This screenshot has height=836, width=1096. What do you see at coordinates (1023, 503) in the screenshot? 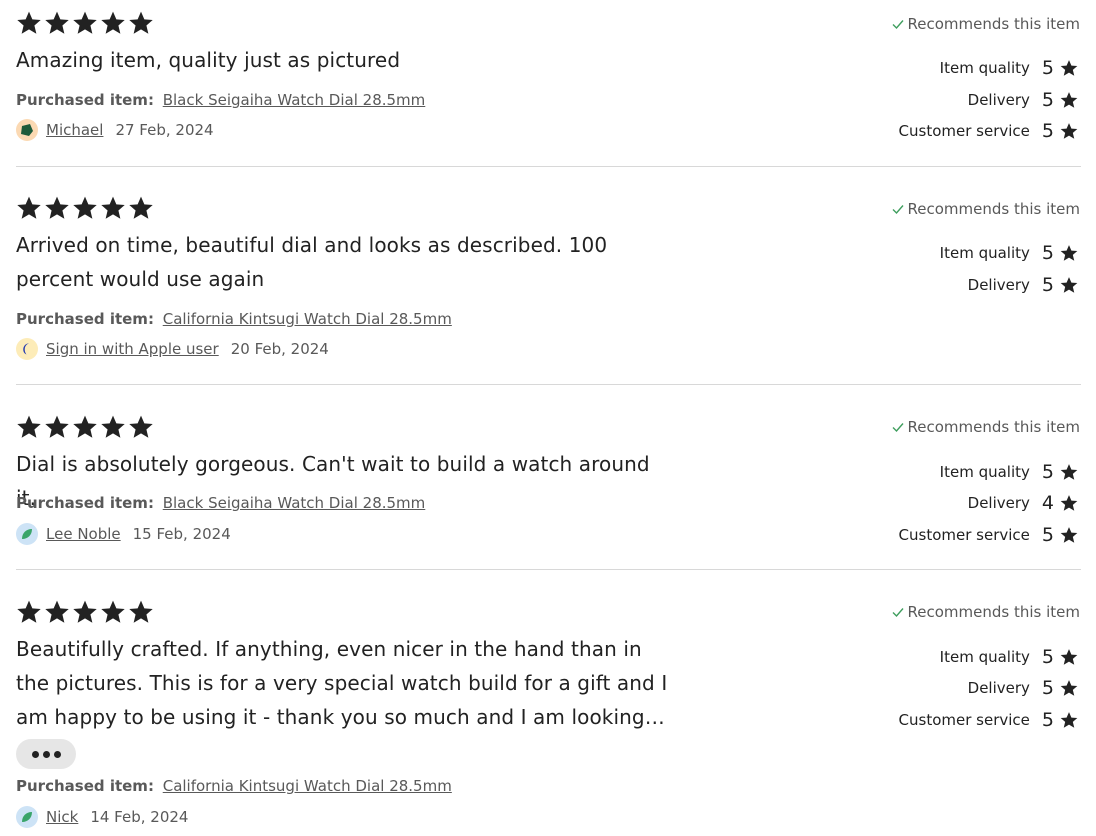
I see `rating-row: Delivery 4` at bounding box center [1023, 503].